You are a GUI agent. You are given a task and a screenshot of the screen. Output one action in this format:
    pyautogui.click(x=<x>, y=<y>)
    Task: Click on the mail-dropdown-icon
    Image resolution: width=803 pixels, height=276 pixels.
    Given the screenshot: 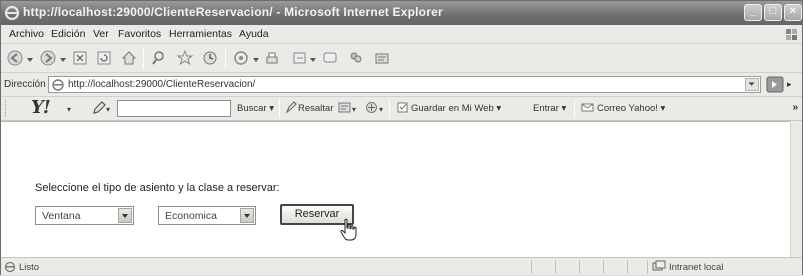 What is the action you would take?
    pyautogui.click(x=256, y=57)
    